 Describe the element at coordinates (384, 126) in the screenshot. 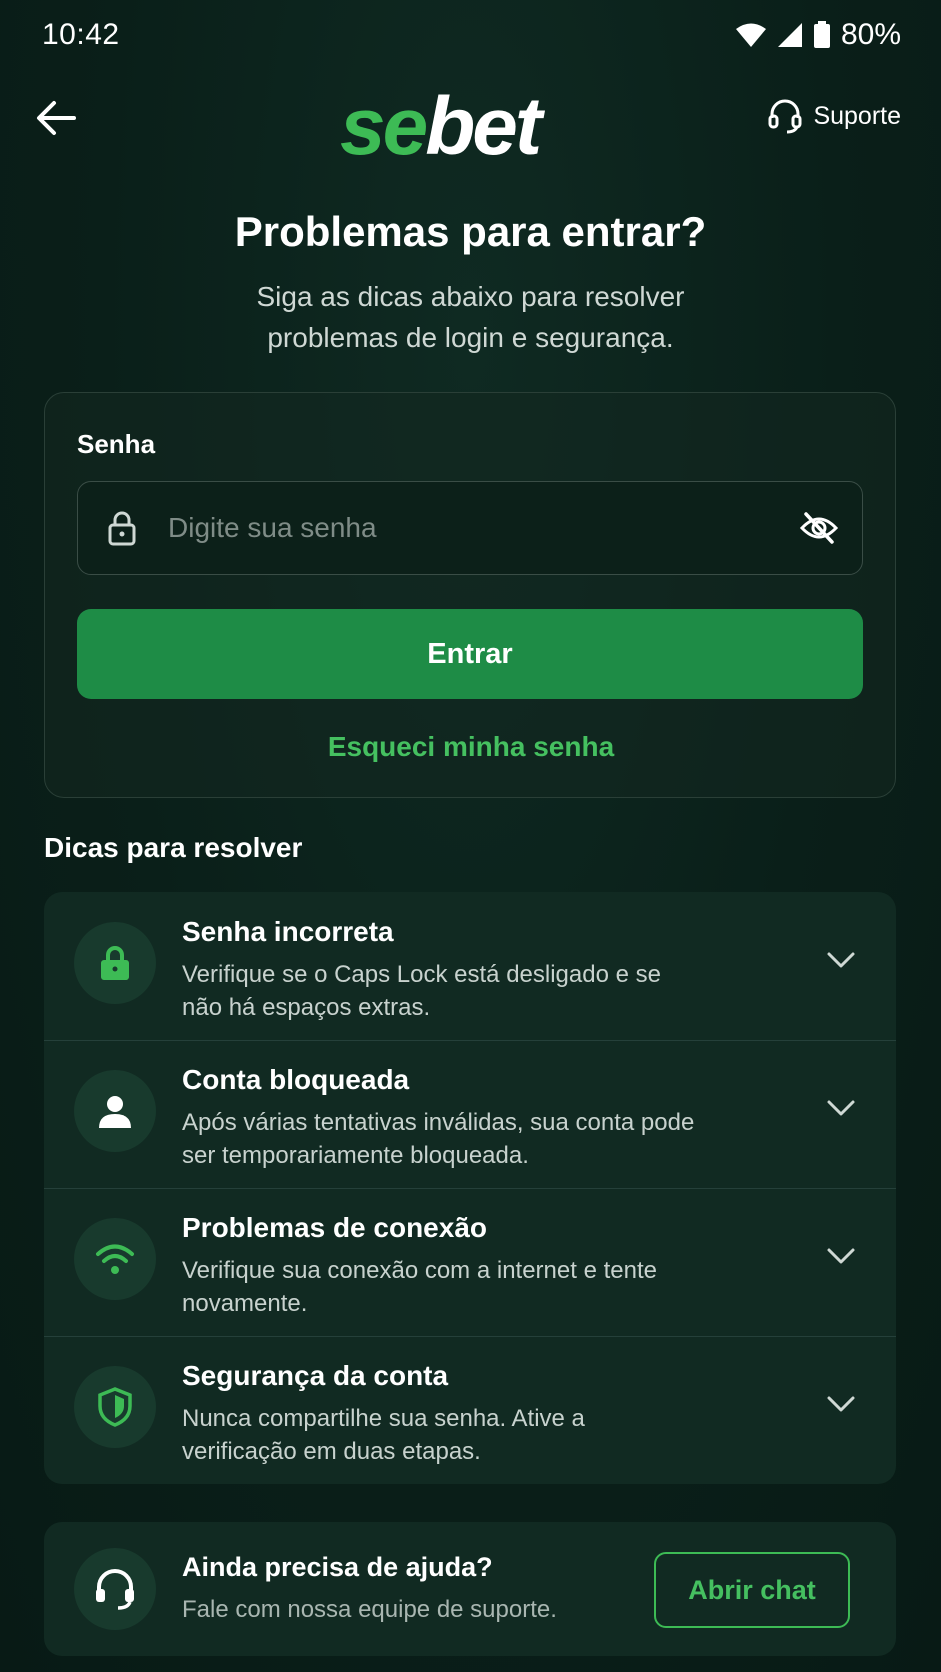

I see `logo-se: se` at that location.